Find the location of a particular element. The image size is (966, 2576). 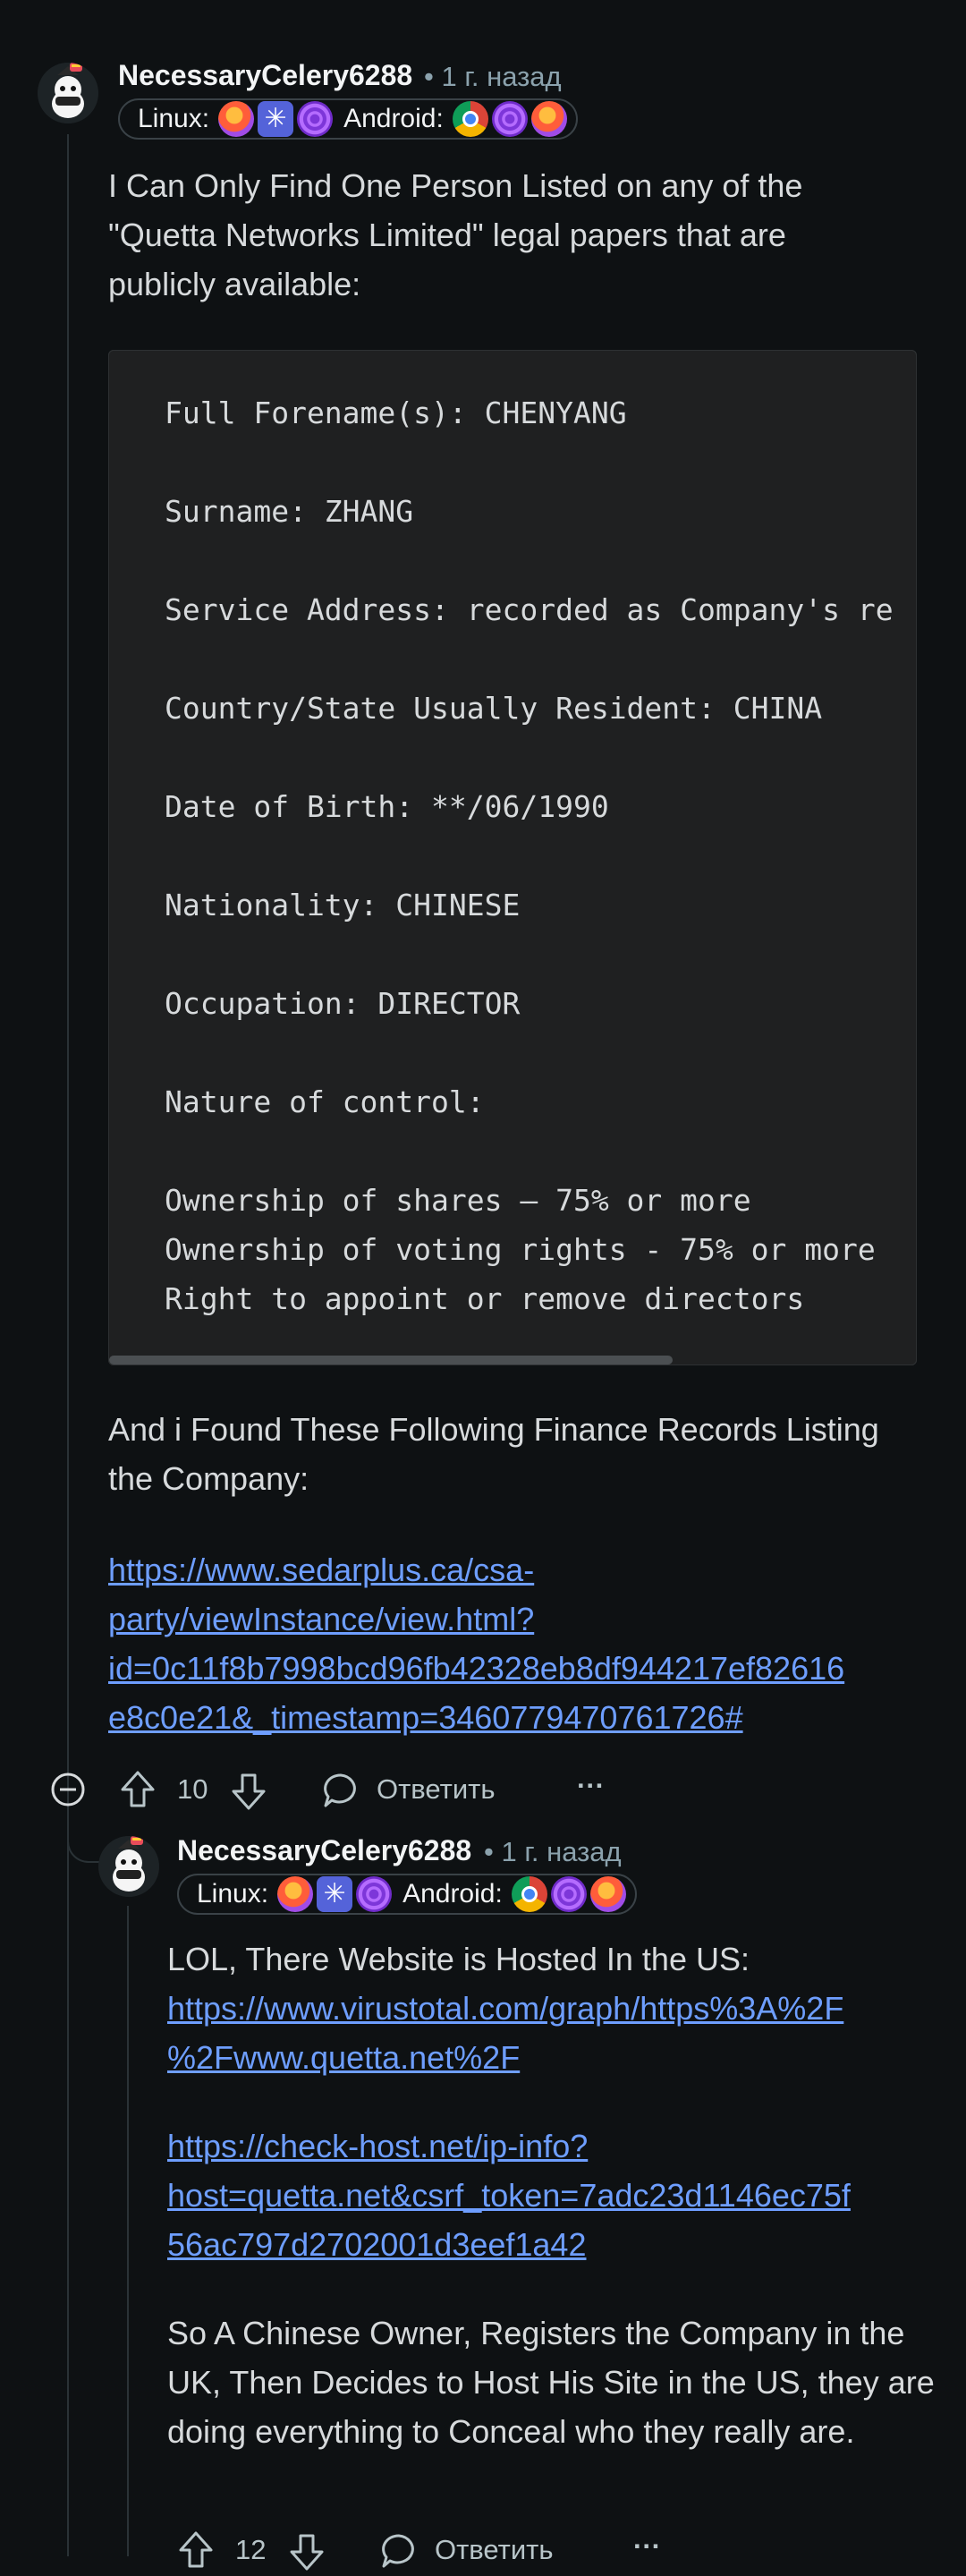

link-line: %2Fwww.quetta.net%2F is located at coordinates (560, 2057).